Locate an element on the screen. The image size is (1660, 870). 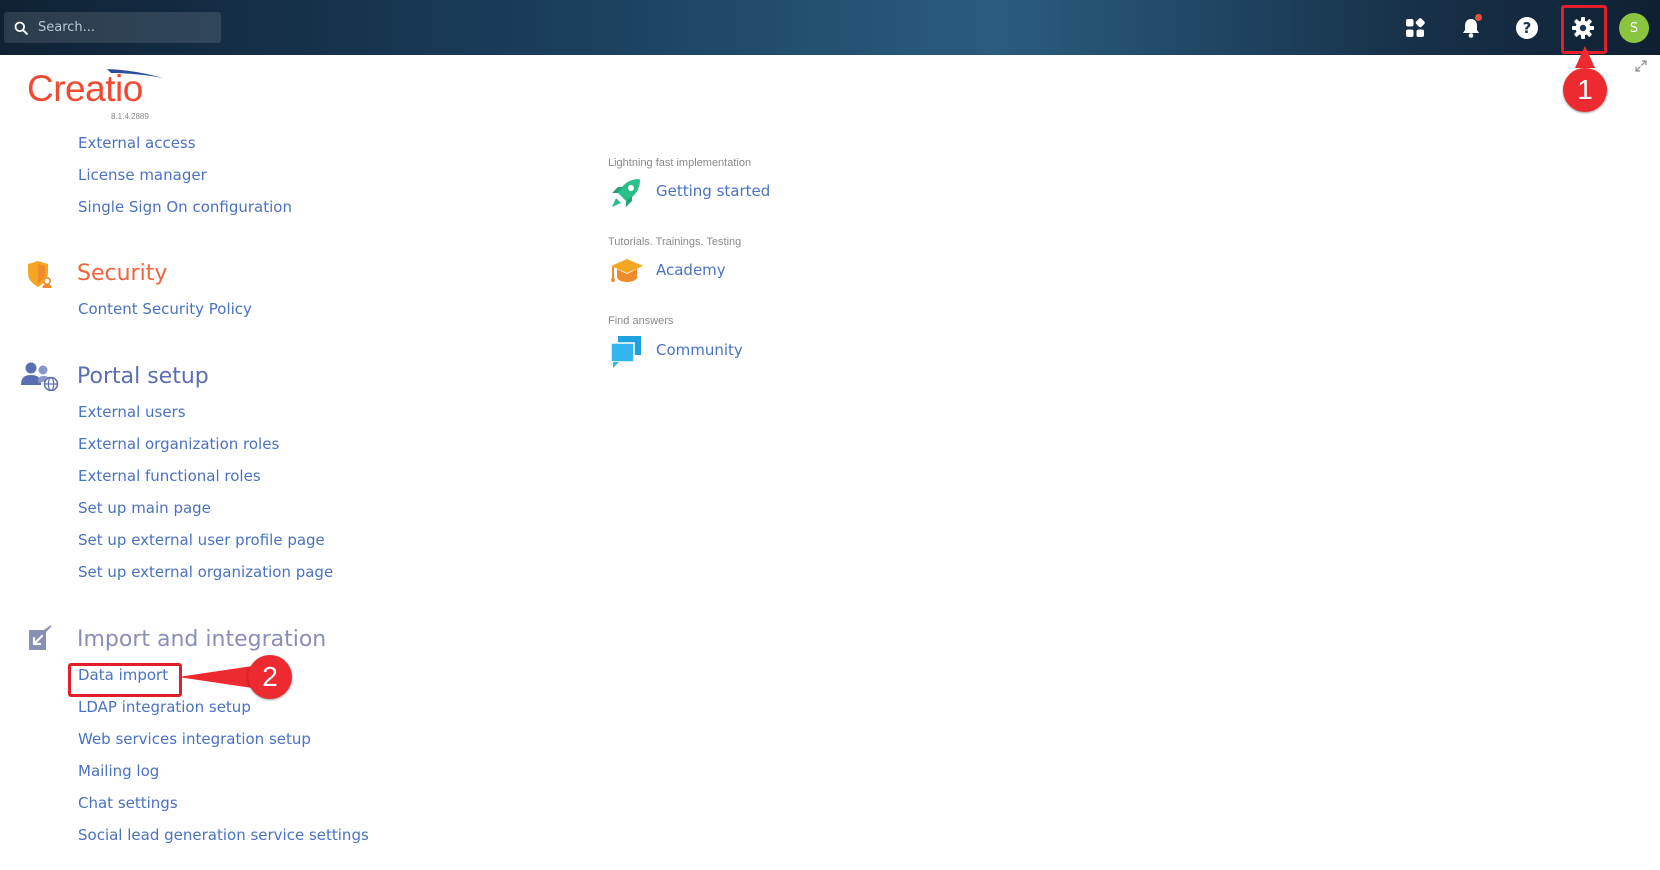
shield-icon is located at coordinates (40, 274).